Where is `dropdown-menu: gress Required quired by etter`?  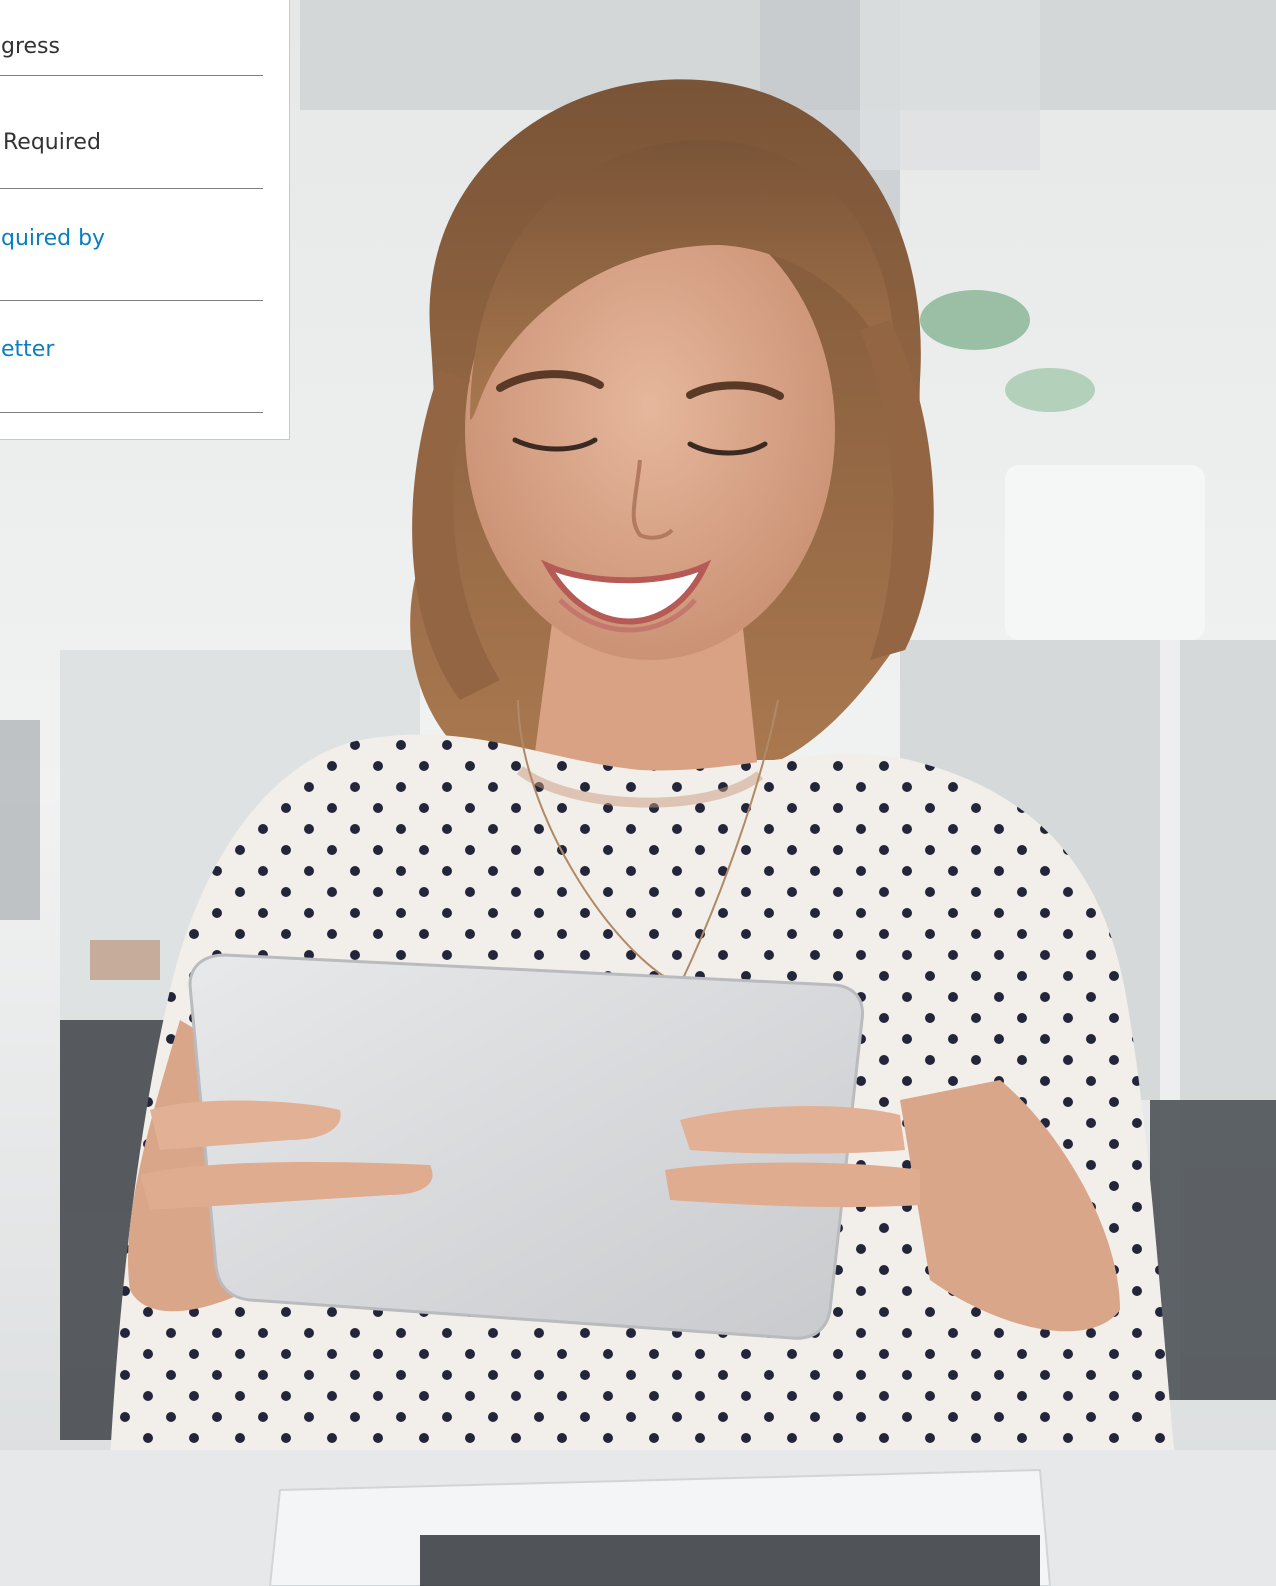
dropdown-menu: gress Required quired by etter is located at coordinates (145, 220).